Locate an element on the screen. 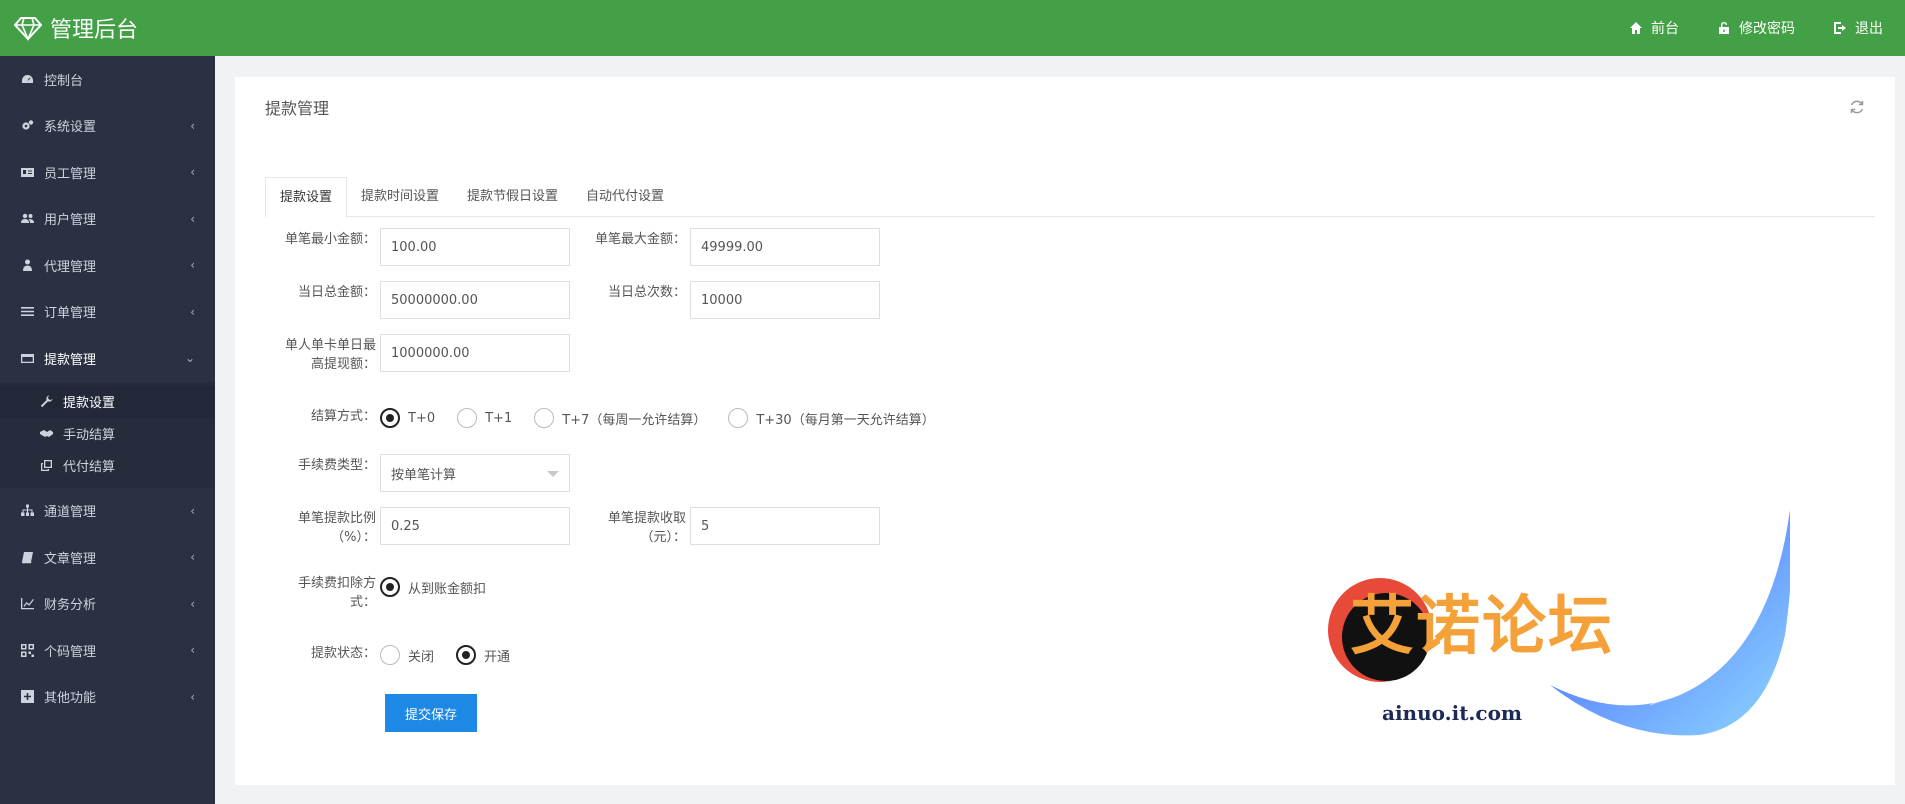  gears-icon is located at coordinates (27, 126).